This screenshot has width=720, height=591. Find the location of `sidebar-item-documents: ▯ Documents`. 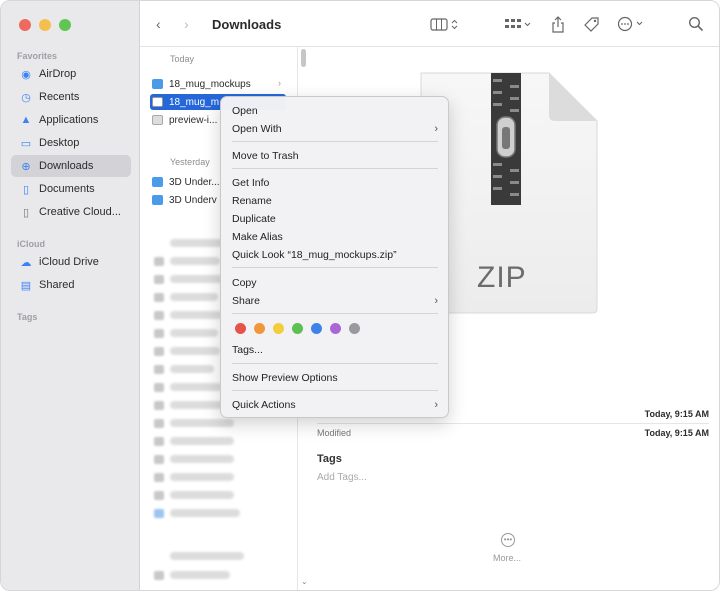

sidebar-item-documents: ▯ Documents is located at coordinates (71, 189).